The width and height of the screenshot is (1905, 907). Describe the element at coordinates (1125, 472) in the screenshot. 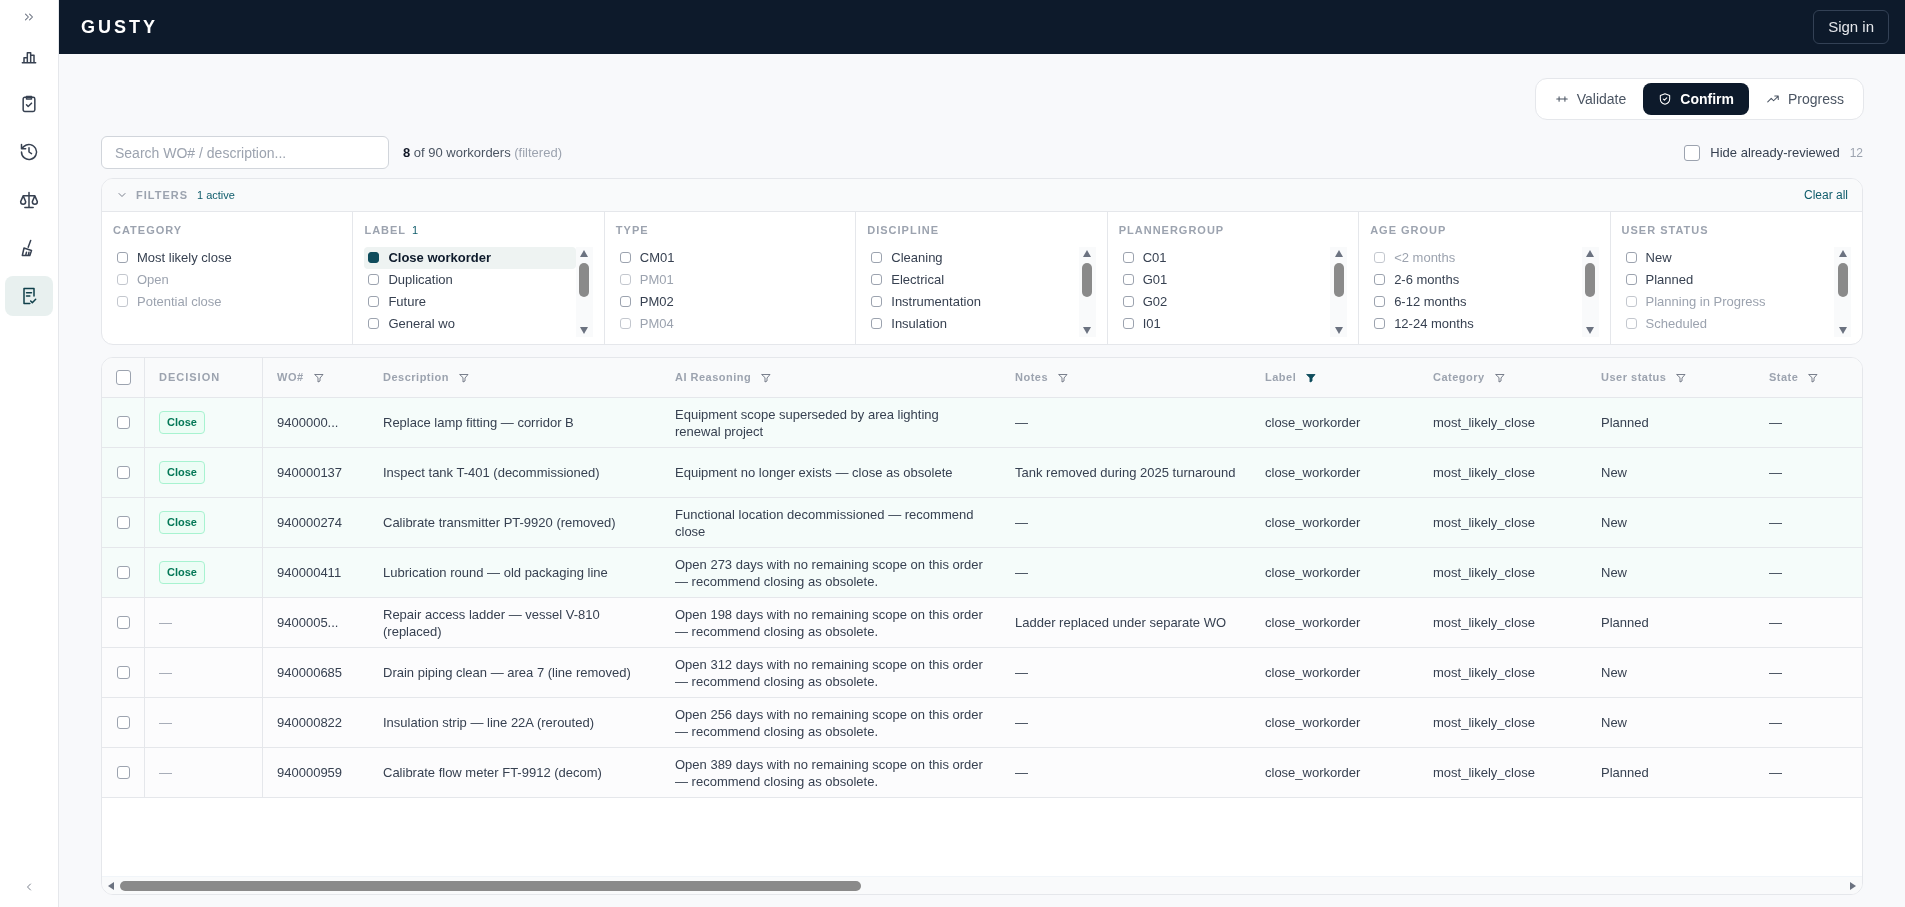

I see `table-cell: Tank removed during 2025 turnaround` at that location.